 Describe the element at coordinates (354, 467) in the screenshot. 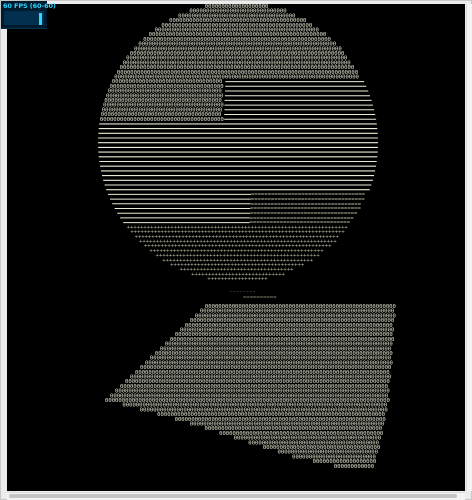

I see `svg-text: 000000000000` at that location.